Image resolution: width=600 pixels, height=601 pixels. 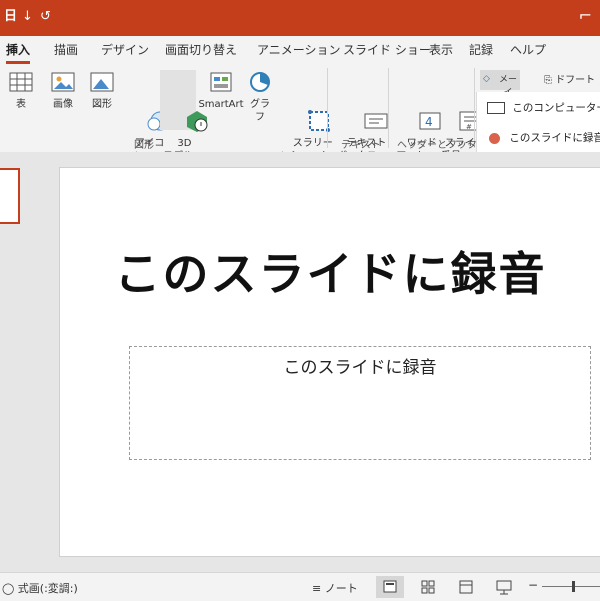 What do you see at coordinates (573, 586) in the screenshot?
I see `zoom-slider-thumb` at bounding box center [573, 586].